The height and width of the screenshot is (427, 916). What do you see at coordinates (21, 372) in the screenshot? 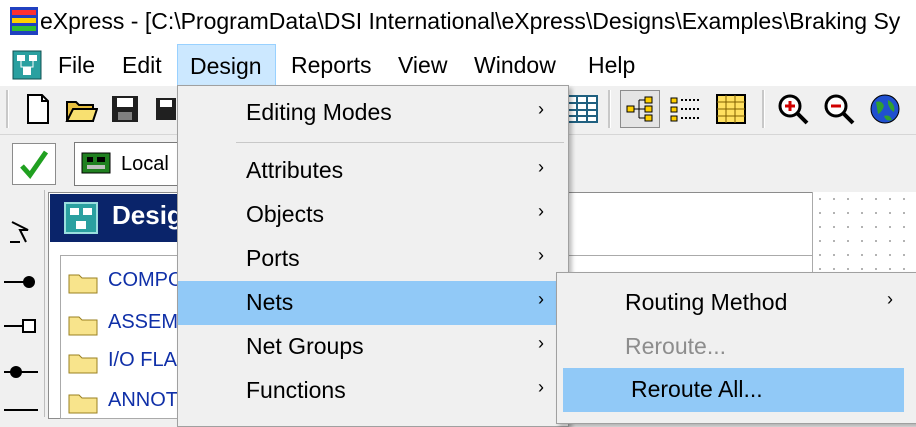
I see `port-circle-icon` at bounding box center [21, 372].